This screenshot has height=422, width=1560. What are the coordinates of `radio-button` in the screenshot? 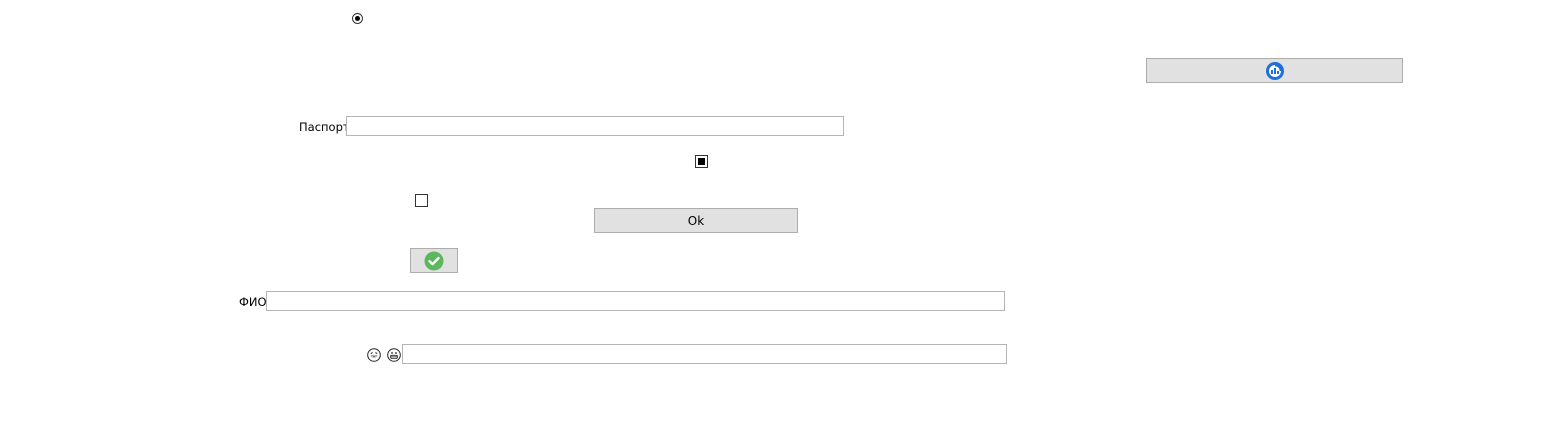 It's located at (357, 18).